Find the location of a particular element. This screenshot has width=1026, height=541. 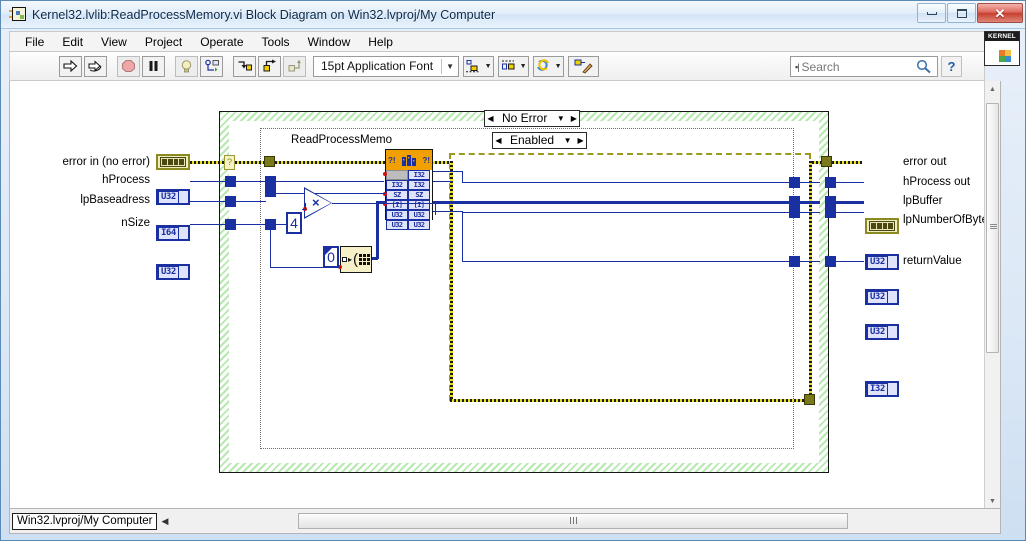

output-terminal-error-out is located at coordinates (882, 226).